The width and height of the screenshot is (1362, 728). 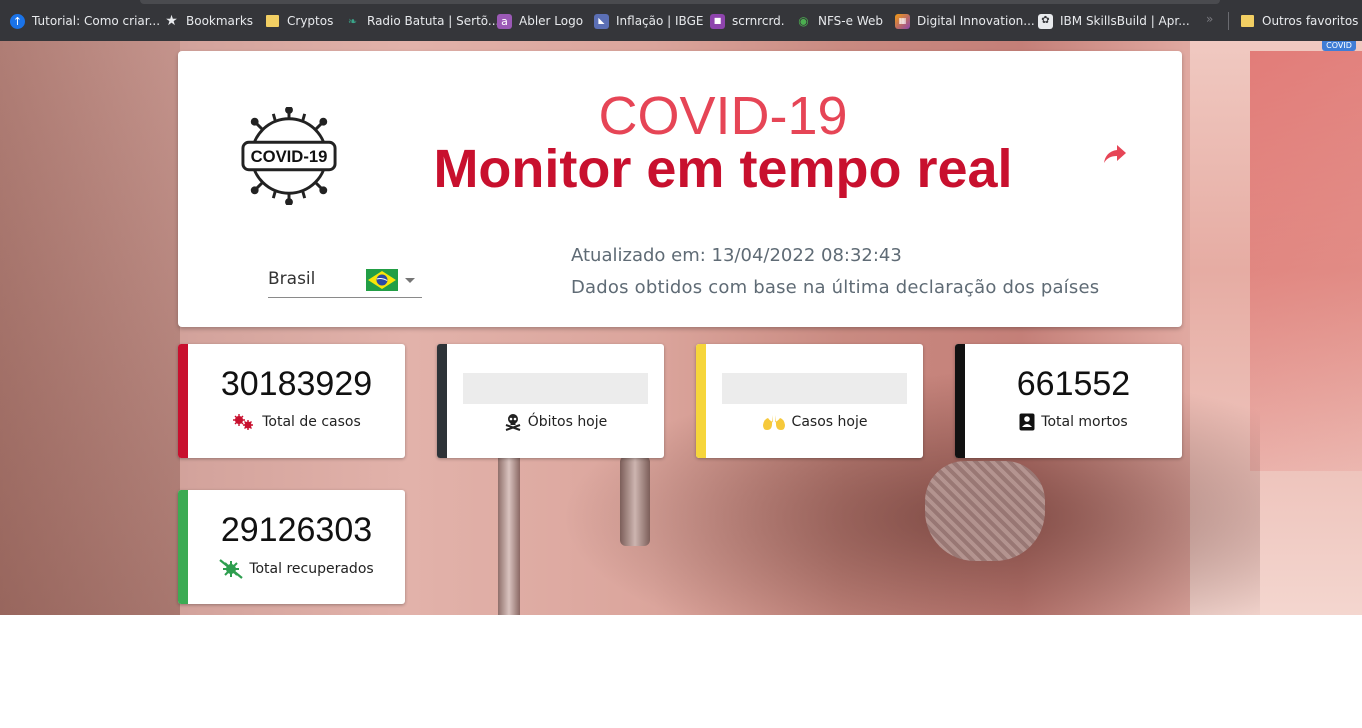 I want to click on stat-card-total-cases: 30183929 Total de casos, so click(x=291, y=401).